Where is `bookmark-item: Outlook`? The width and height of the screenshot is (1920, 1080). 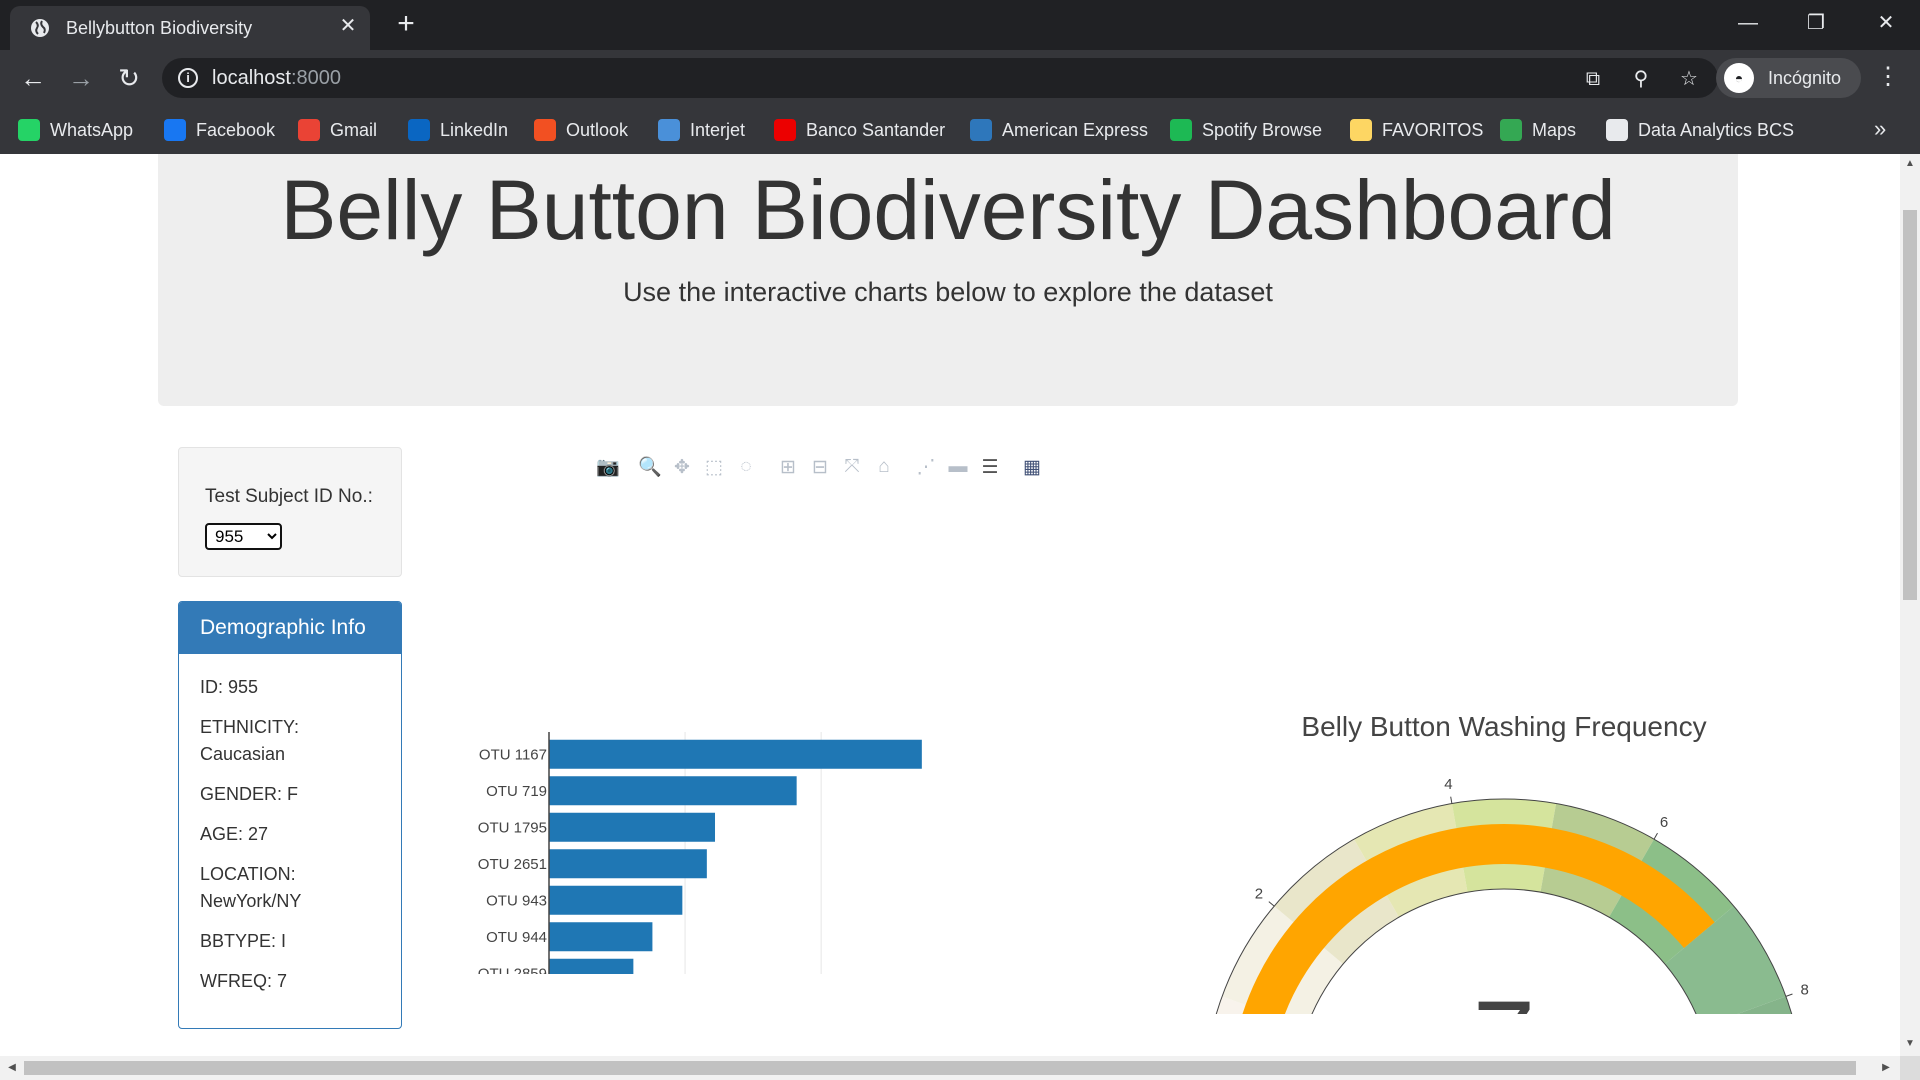
bookmark-item: Outlook is located at coordinates (581, 130).